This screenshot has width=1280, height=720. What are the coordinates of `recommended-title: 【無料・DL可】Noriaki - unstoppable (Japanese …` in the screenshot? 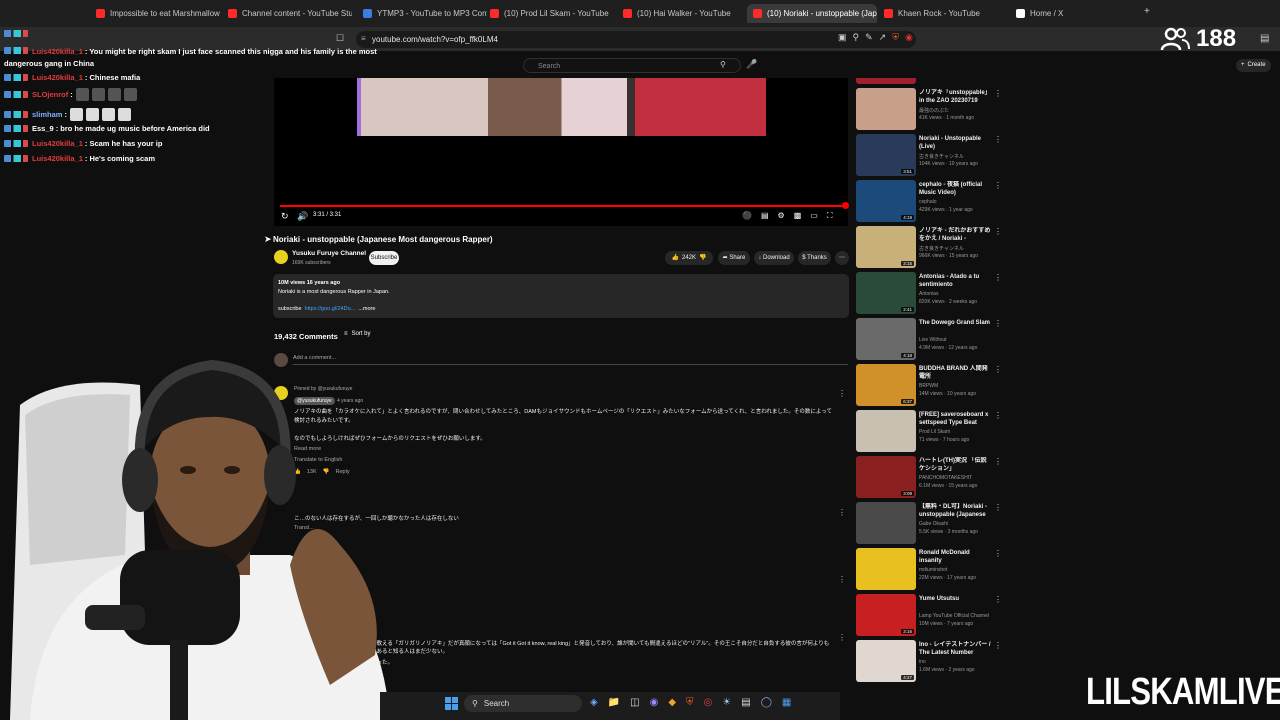 It's located at (955, 511).